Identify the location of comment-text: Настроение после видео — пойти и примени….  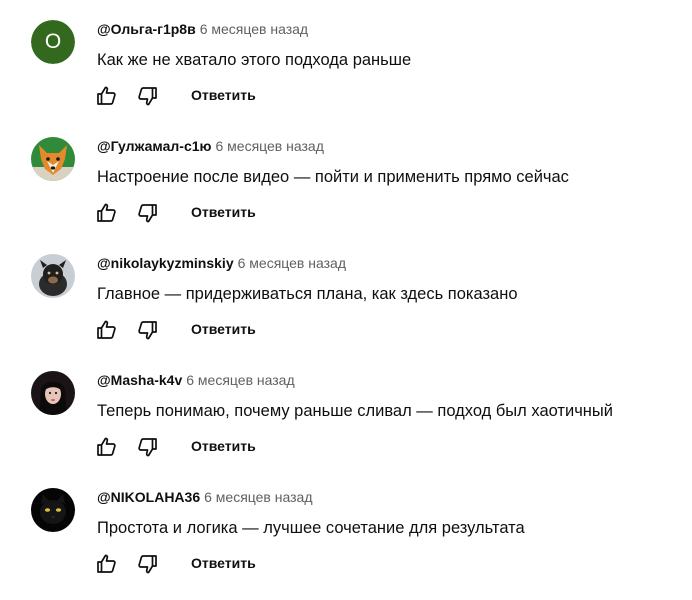
(333, 177).